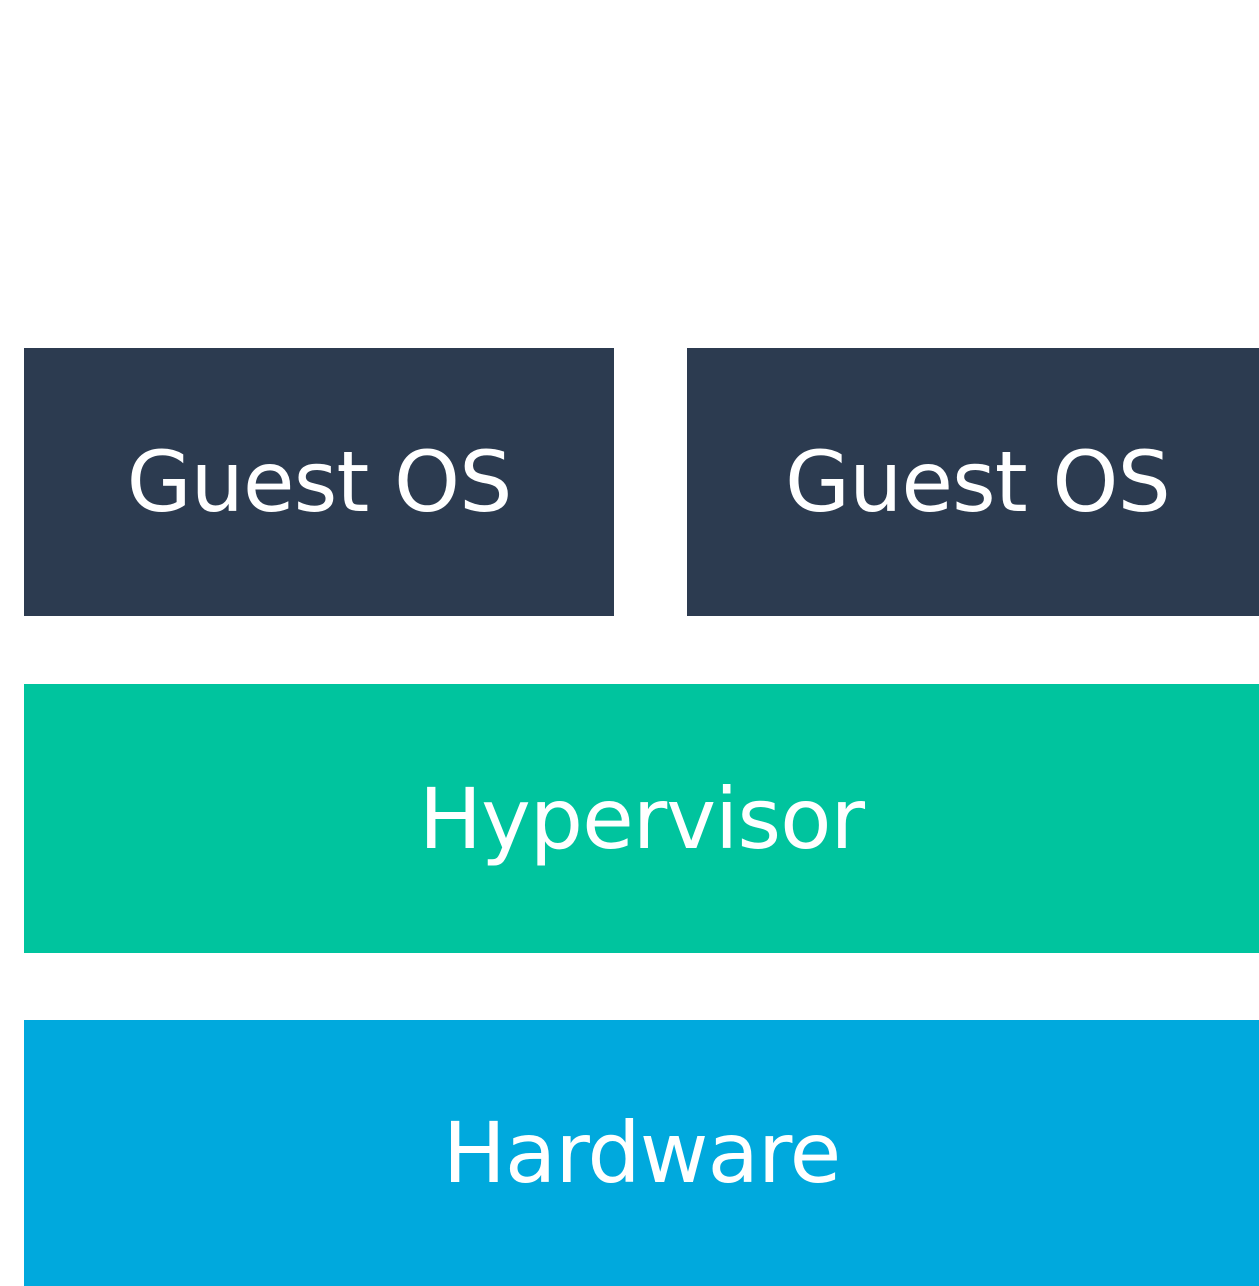  I want to click on hardware-label: Hardware, so click(642, 1153).